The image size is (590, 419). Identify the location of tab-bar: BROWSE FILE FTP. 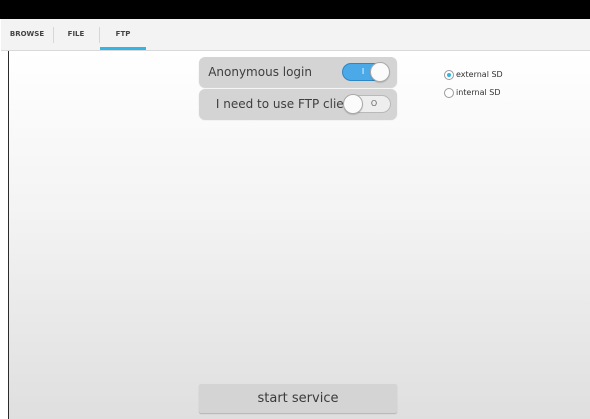
(295, 35).